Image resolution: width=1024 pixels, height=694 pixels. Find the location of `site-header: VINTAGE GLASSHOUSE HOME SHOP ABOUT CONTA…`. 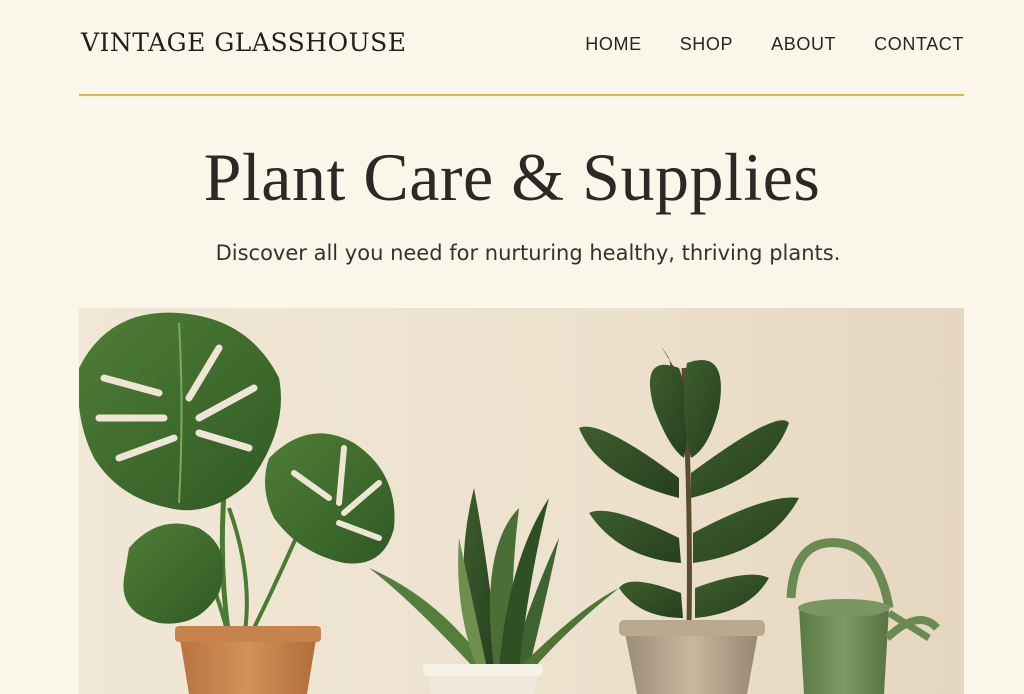

site-header: VINTAGE GLASSHOUSE HOME SHOP ABOUT CONTA… is located at coordinates (521, 48).